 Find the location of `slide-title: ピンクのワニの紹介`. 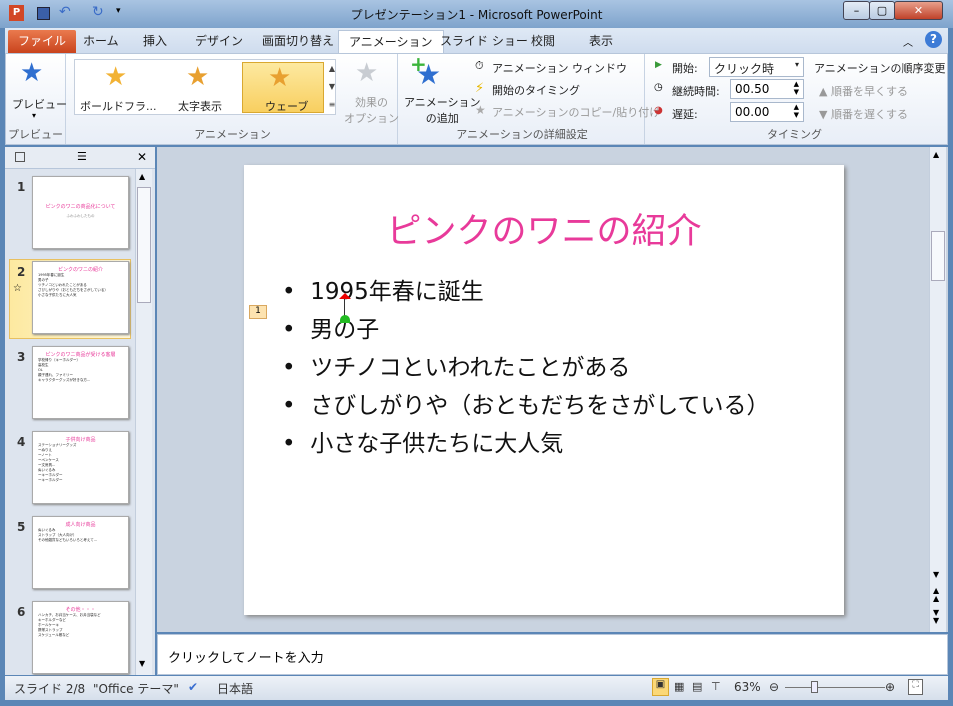

slide-title: ピンクのワニの紹介 is located at coordinates (544, 228).